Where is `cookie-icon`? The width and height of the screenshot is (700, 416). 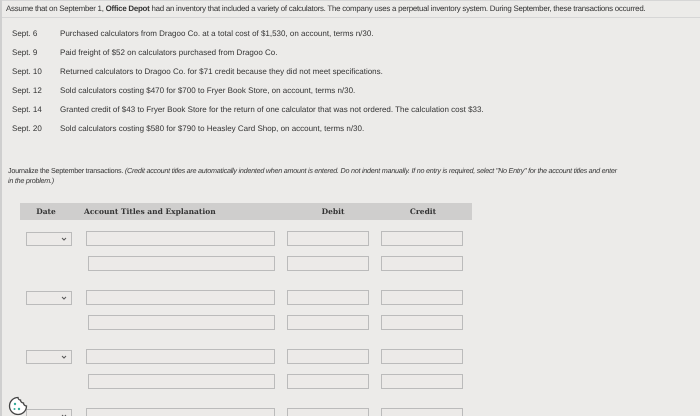
cookie-icon is located at coordinates (18, 406).